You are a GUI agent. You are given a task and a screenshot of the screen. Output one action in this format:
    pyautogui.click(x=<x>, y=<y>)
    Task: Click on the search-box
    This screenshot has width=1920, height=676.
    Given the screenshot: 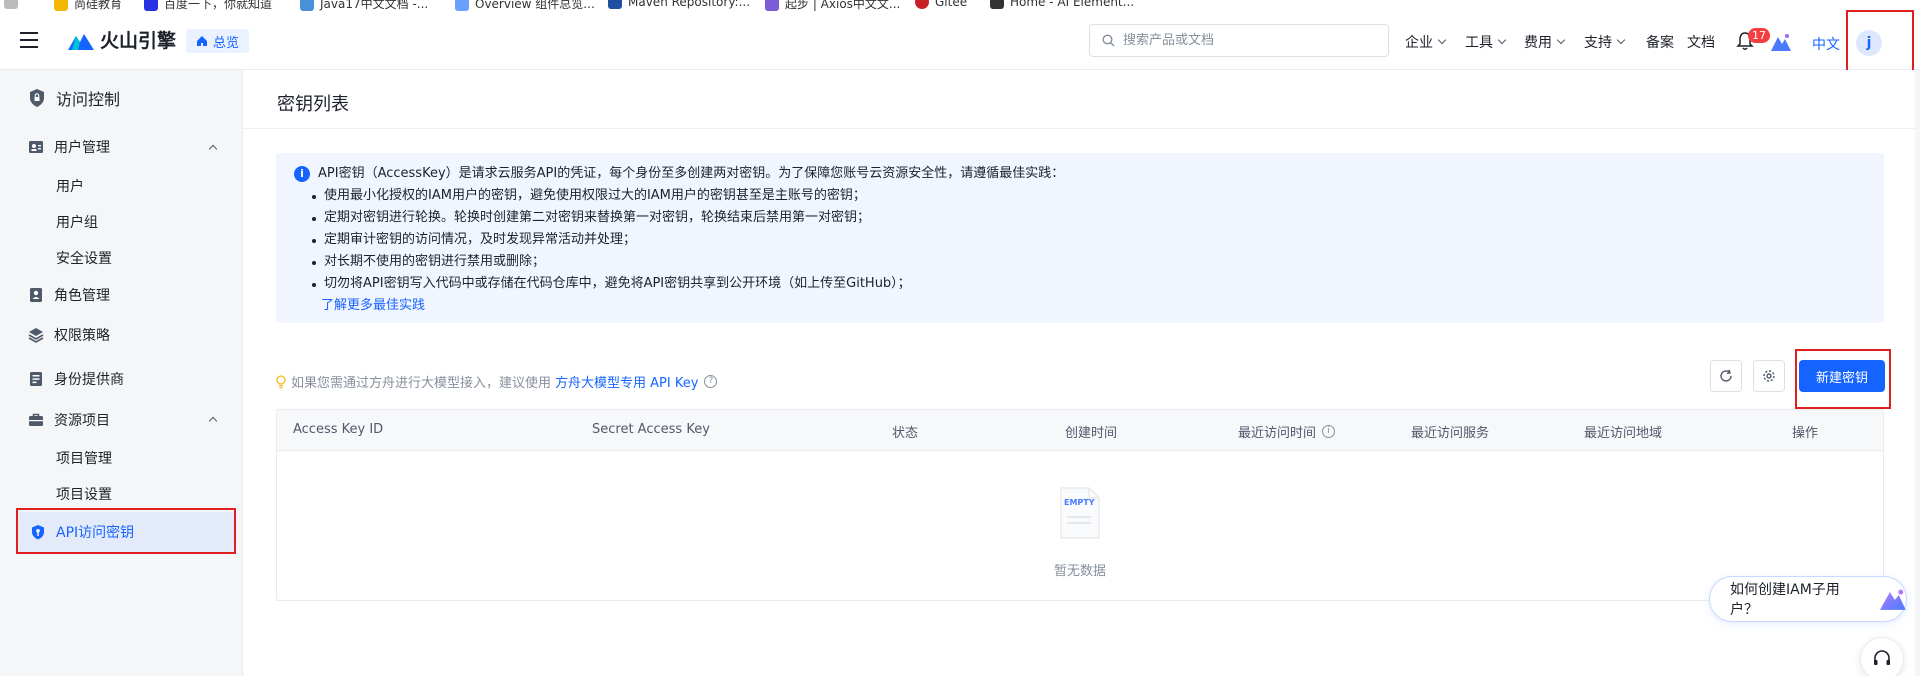 What is the action you would take?
    pyautogui.click(x=1239, y=40)
    